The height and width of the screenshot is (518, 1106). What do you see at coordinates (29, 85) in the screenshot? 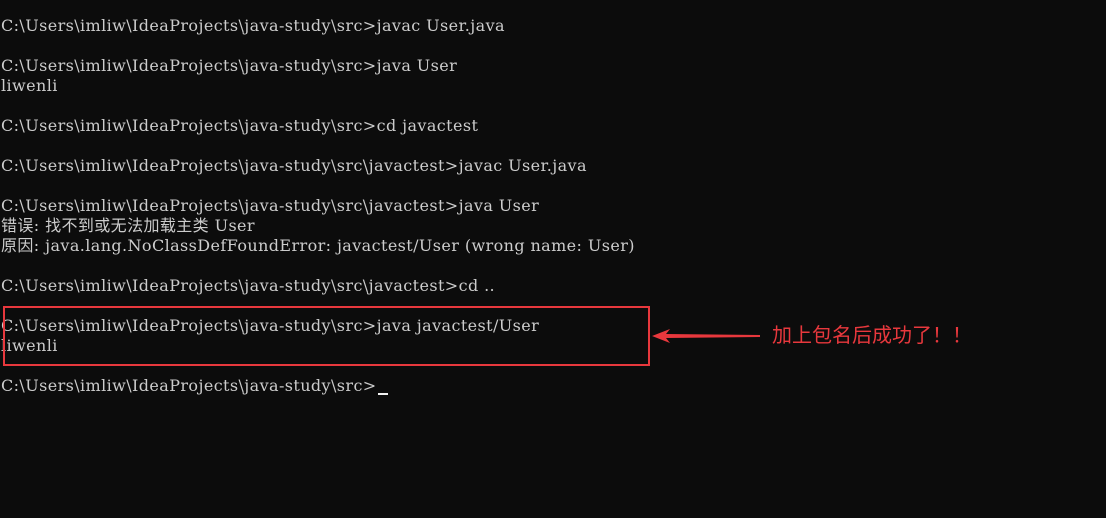
I see `output-line: liwenli` at bounding box center [29, 85].